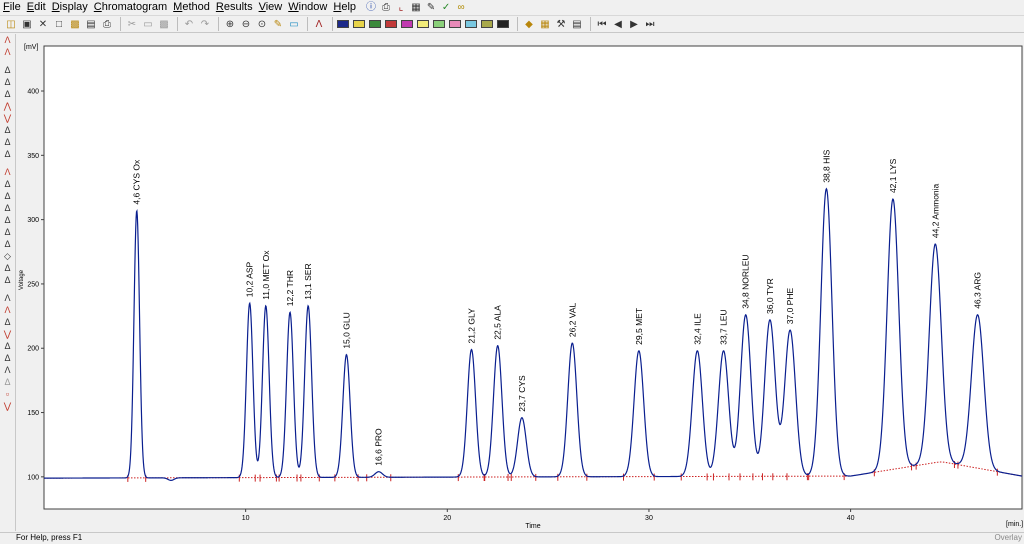 Image resolution: width=1024 pixels, height=544 pixels. What do you see at coordinates (107, 24) in the screenshot?
I see `print-preview-icon: ⎙` at bounding box center [107, 24].